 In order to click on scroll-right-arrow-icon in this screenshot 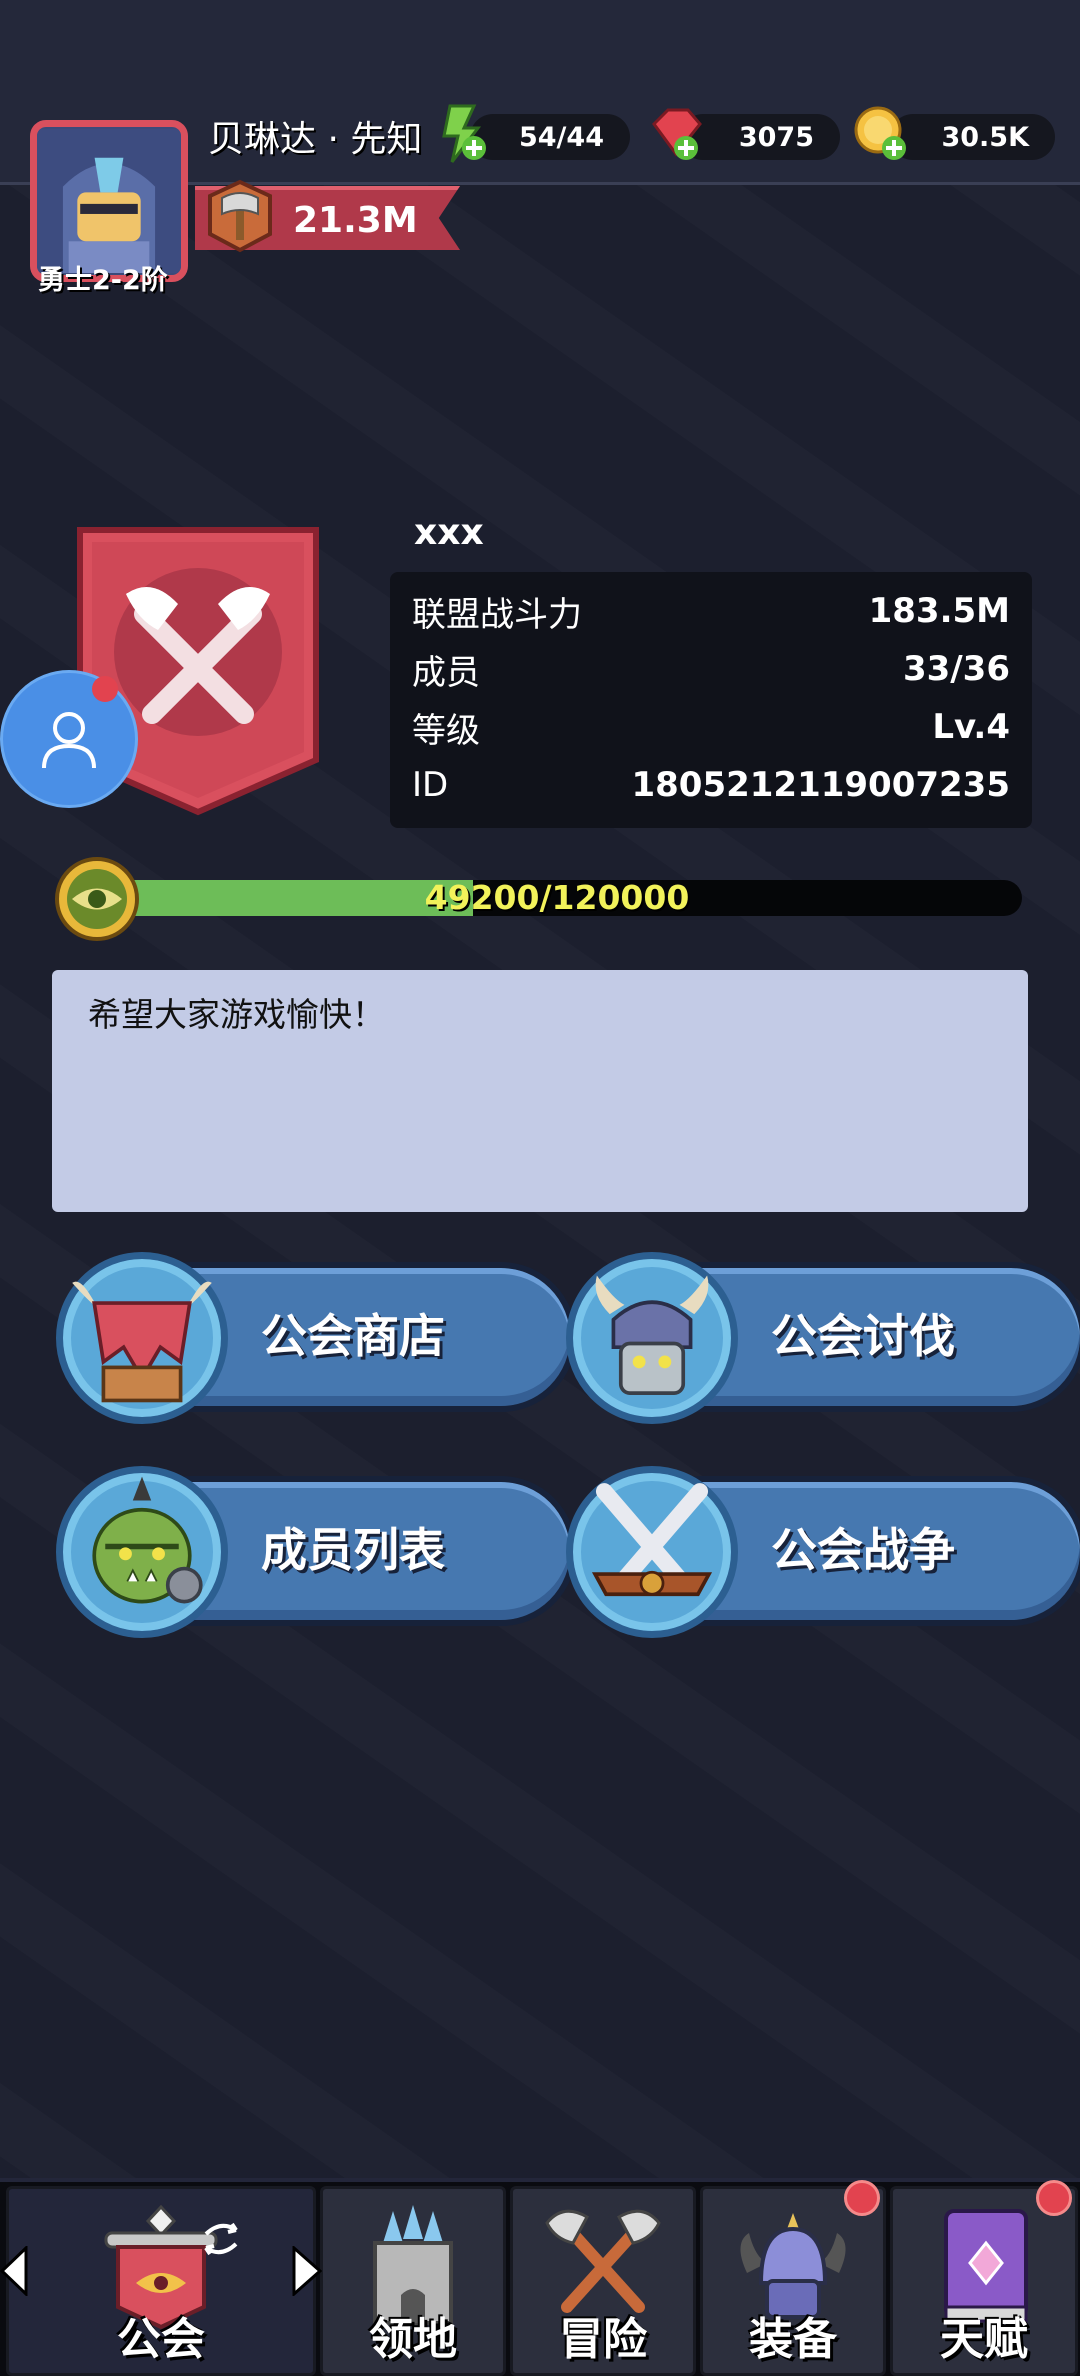, I will do `click(306, 2271)`.